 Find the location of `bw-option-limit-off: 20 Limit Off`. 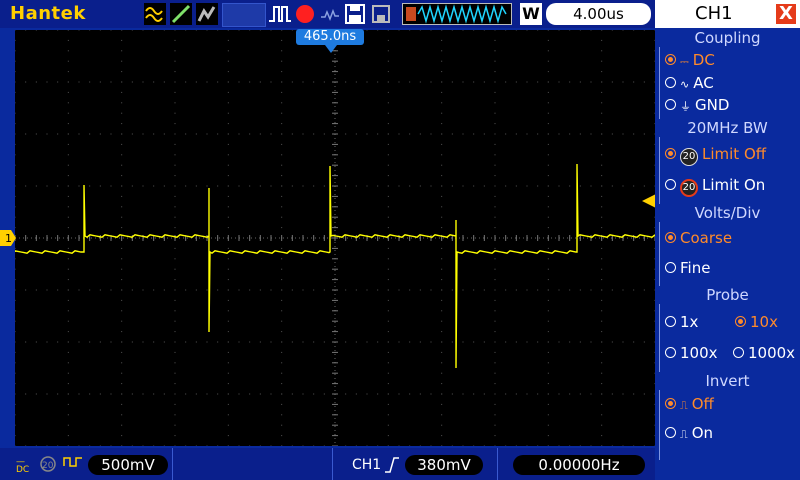

bw-option-limit-off: 20 Limit Off is located at coordinates (715, 155).